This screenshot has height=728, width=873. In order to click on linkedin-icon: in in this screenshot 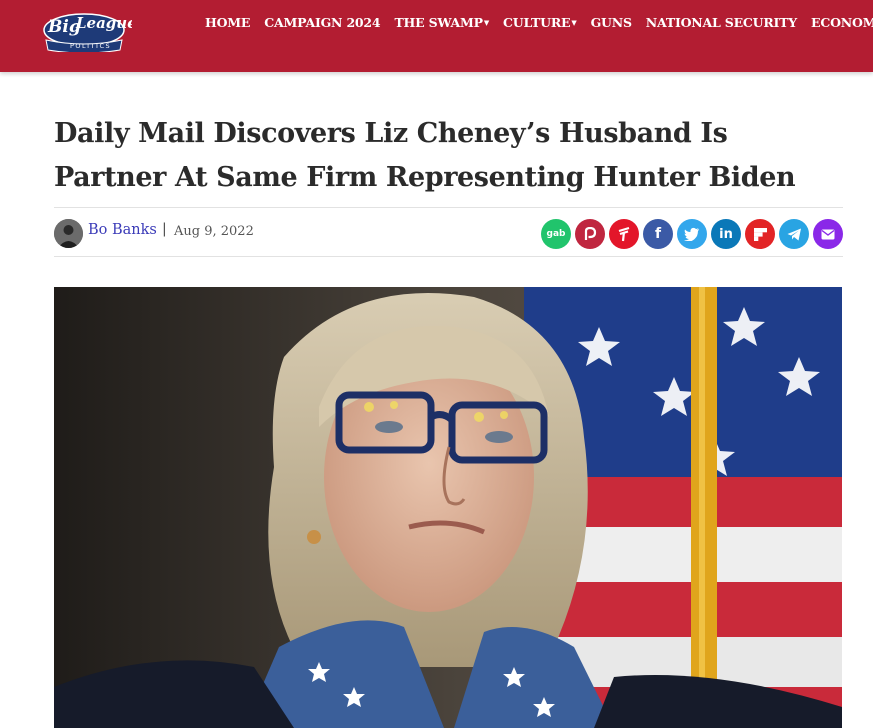, I will do `click(726, 234)`.